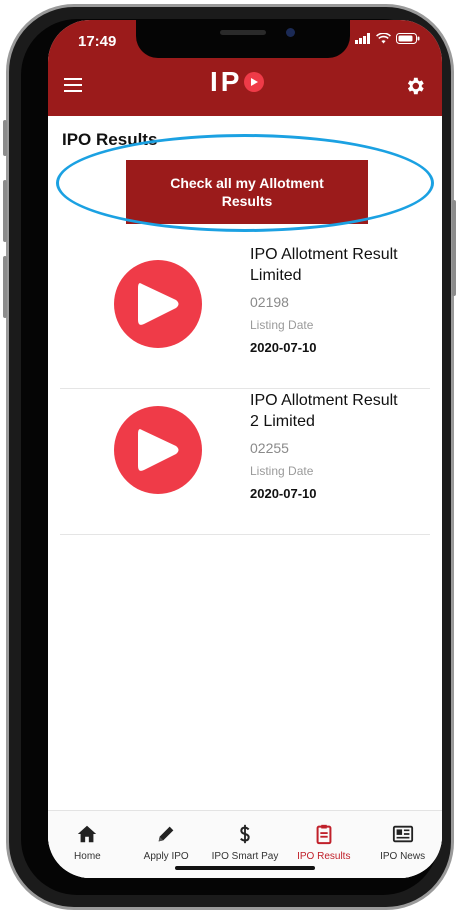 This screenshot has height=915, width=460. I want to click on dollar-icon, so click(245, 834).